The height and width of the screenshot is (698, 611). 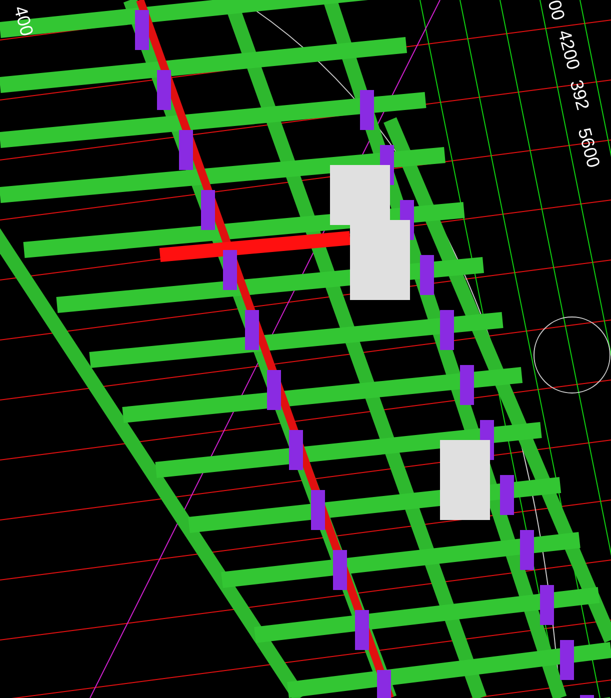 What do you see at coordinates (589, 148) in the screenshot?
I see `dimension-label: 5600` at bounding box center [589, 148].